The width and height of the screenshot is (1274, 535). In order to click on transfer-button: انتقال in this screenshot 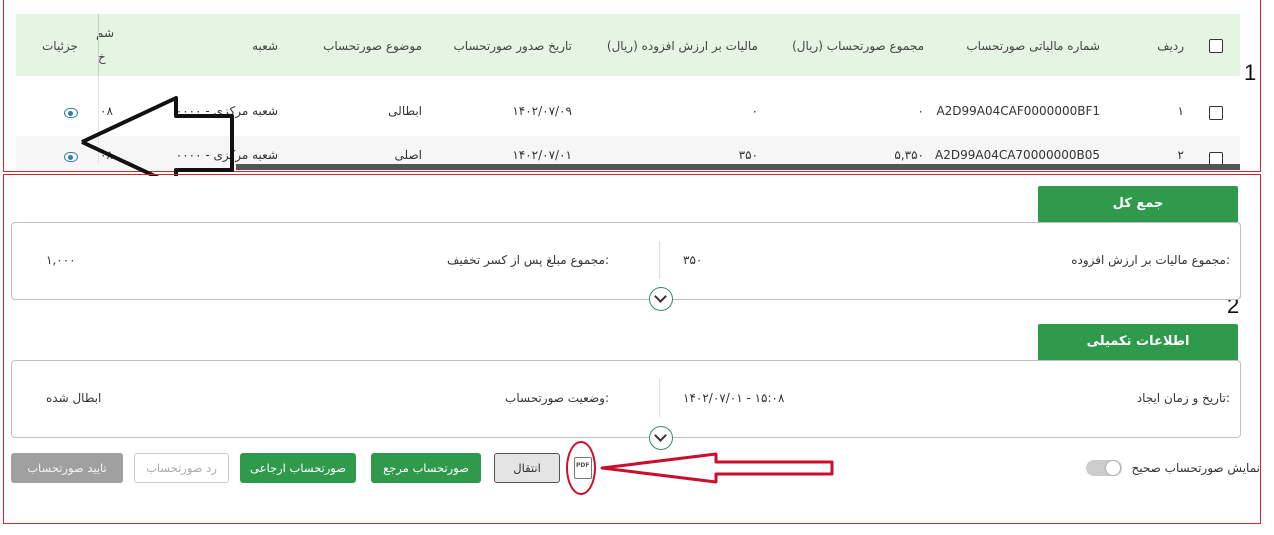, I will do `click(527, 468)`.